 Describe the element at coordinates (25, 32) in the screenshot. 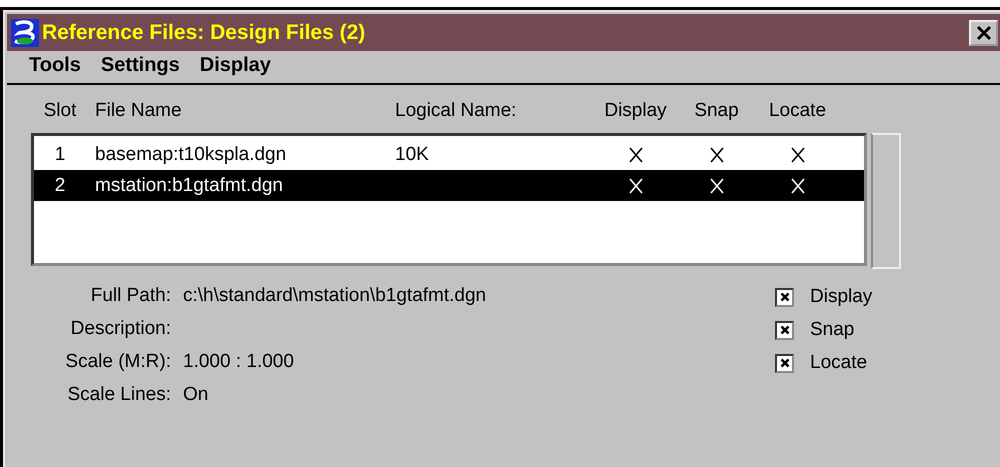

I see `app-logo-icon` at that location.